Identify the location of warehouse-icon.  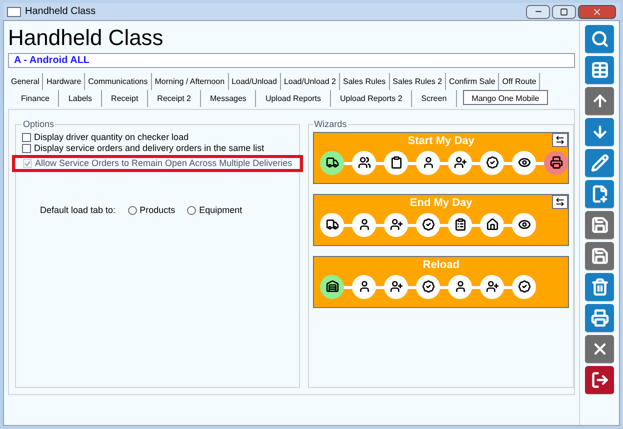
(332, 286).